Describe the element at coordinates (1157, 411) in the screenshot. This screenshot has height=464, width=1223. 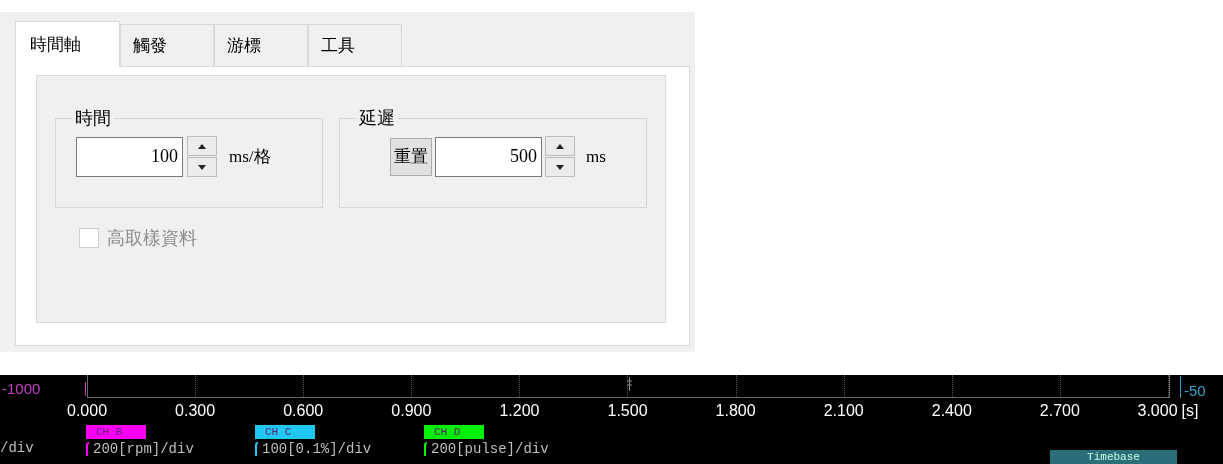
I see `tick-label: 3.000` at that location.